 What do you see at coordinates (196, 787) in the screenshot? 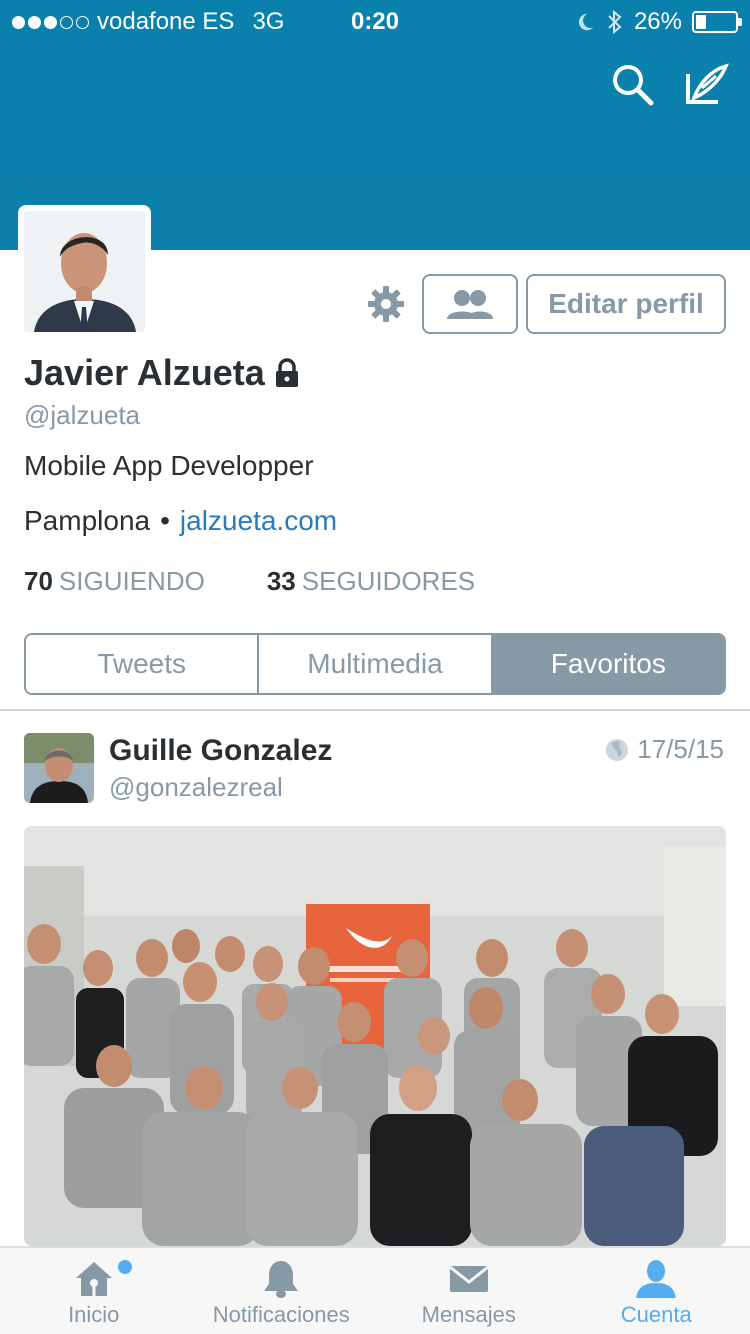
I see `tweet-author-handle: @gonzalezreal` at bounding box center [196, 787].